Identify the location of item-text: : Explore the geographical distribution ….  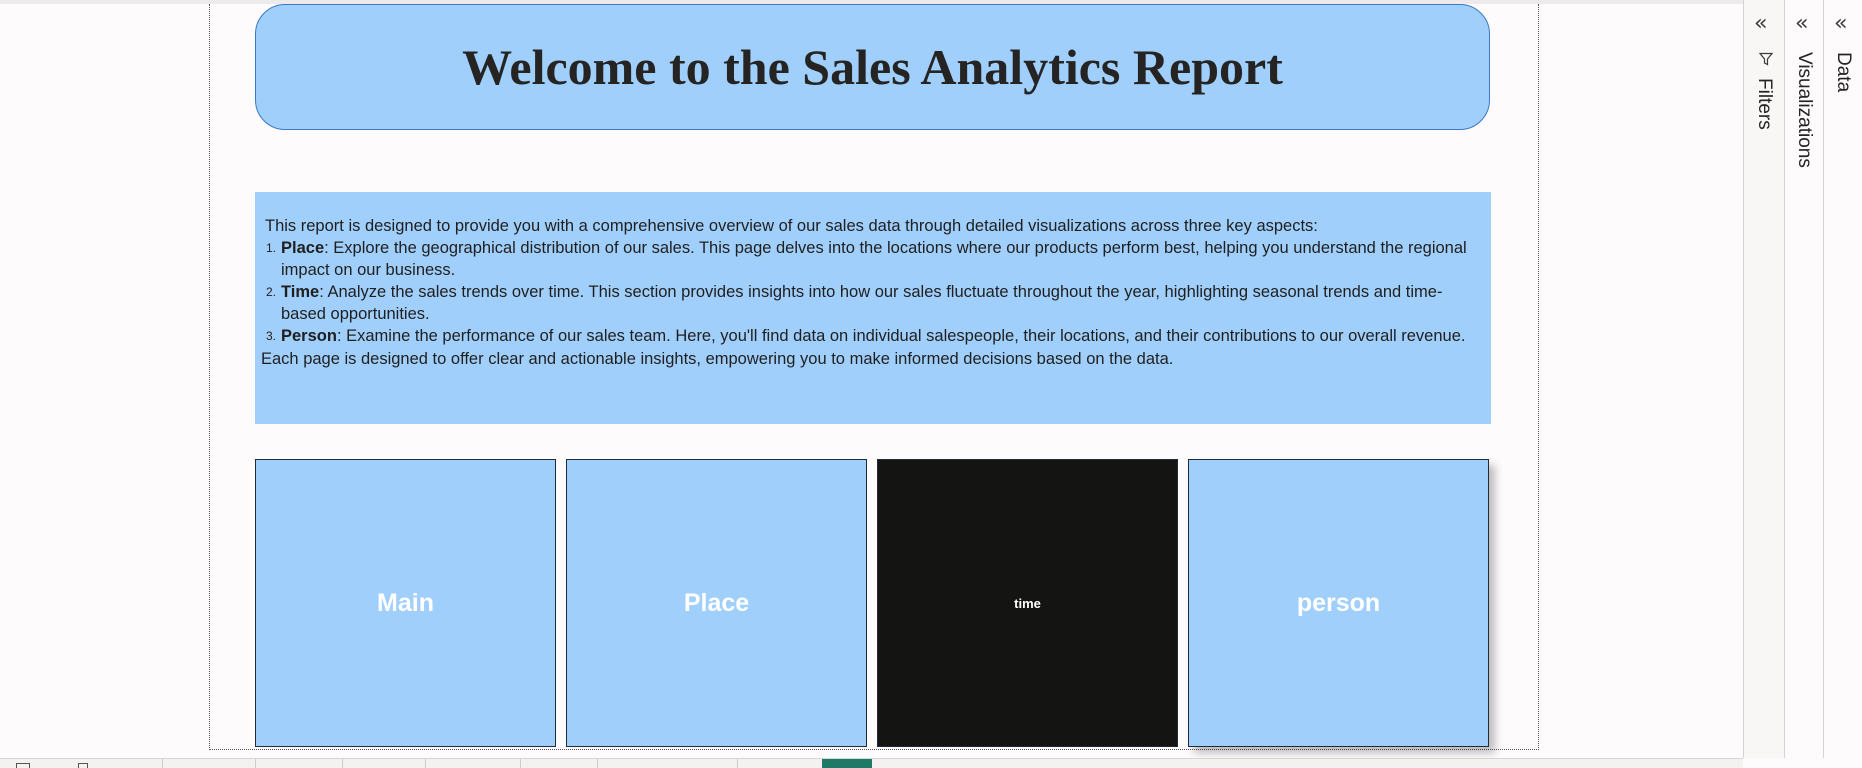
(874, 259).